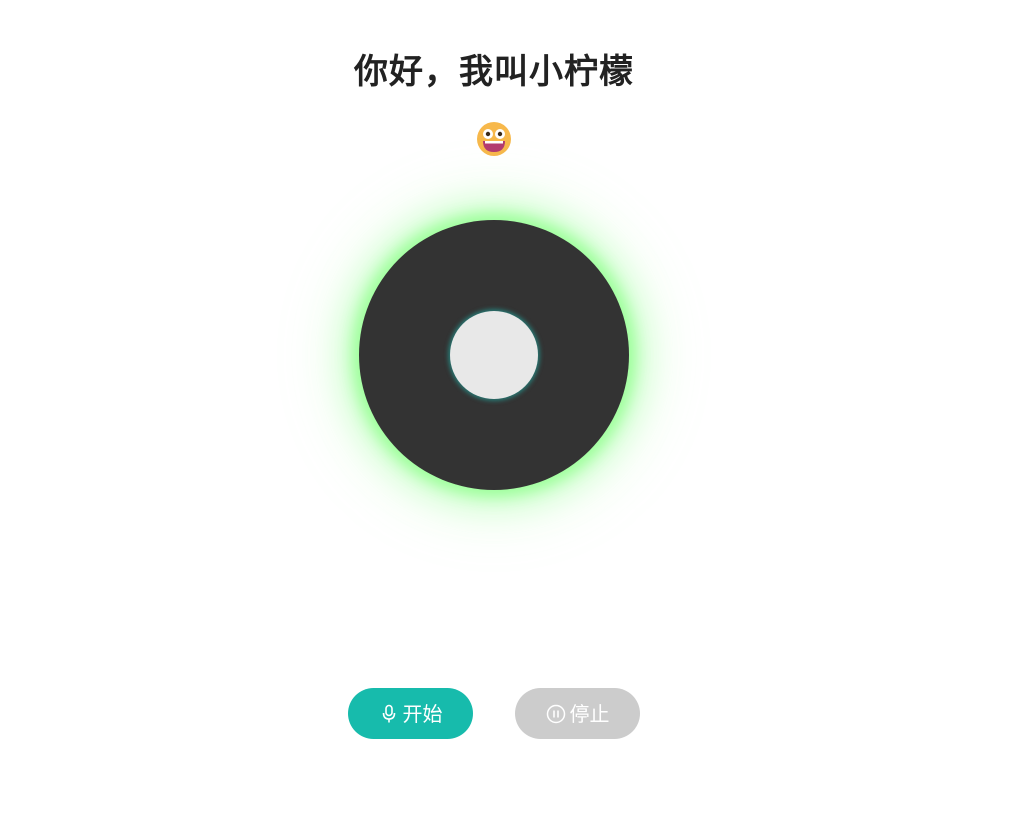 Image resolution: width=1009 pixels, height=816 pixels. Describe the element at coordinates (494, 139) in the screenshot. I see `grinning-face-emoji-icon` at that location.